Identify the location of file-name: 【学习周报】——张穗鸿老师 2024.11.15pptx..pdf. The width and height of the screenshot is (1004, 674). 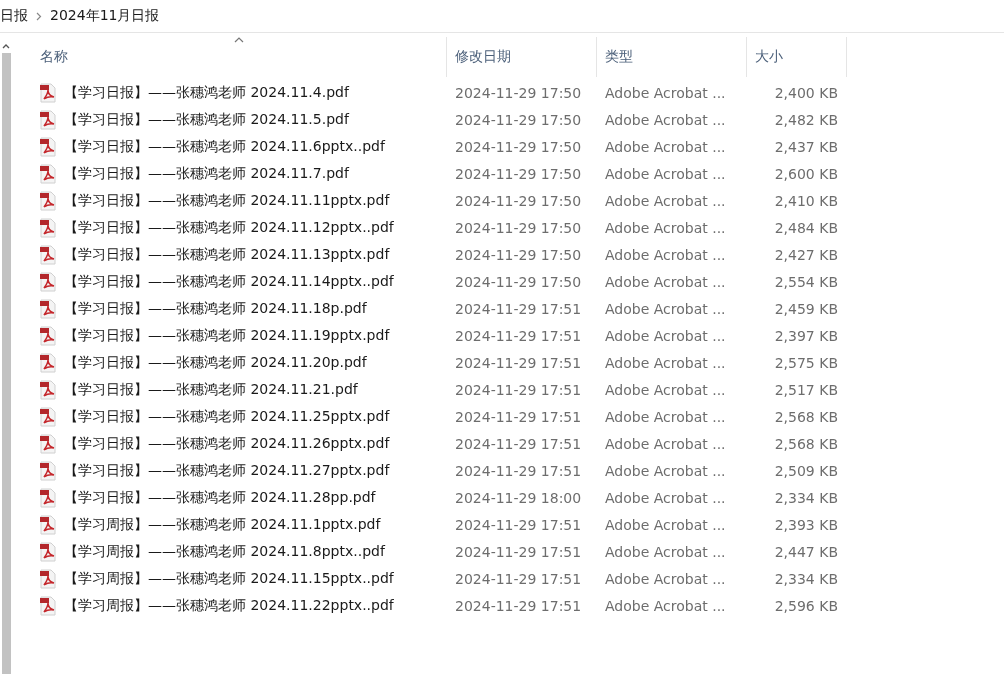
(229, 578).